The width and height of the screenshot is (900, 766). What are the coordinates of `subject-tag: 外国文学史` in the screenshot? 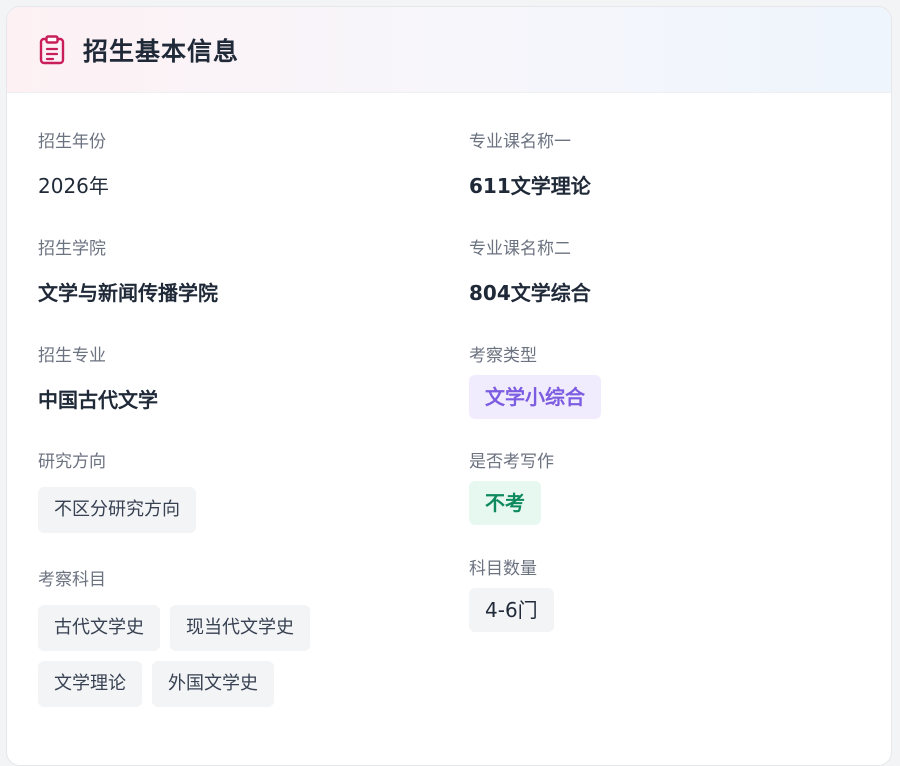 It's located at (213, 684).